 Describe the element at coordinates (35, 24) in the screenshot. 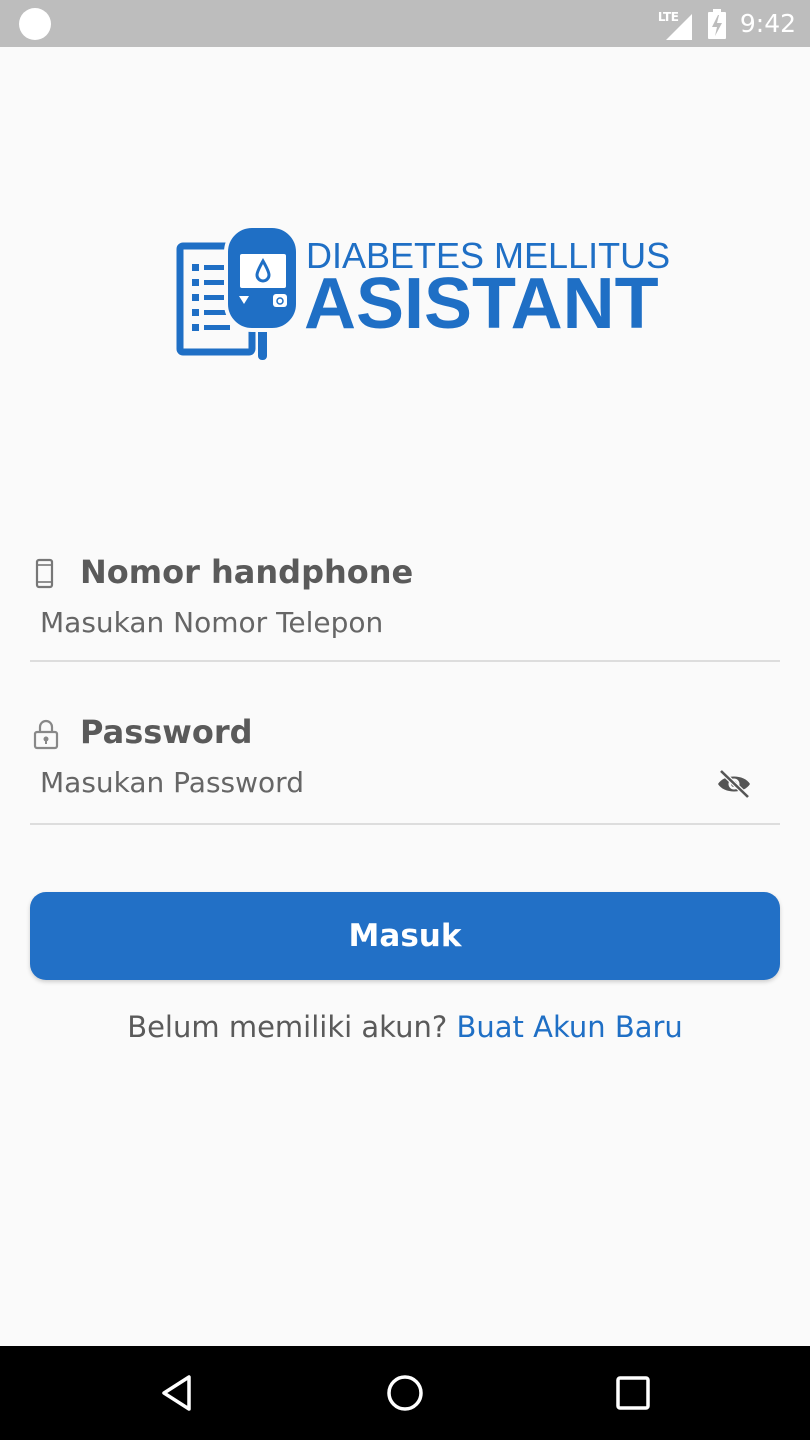

I see `notification-dot-icon` at that location.